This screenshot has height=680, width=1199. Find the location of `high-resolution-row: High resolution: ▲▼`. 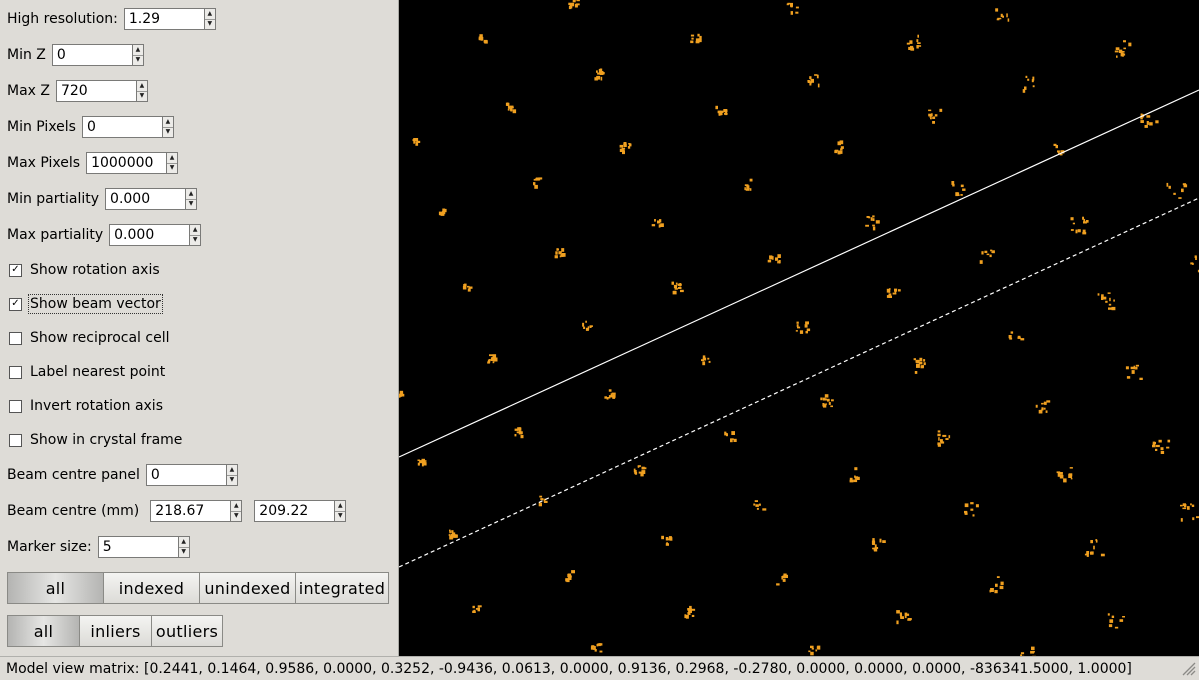

high-resolution-row: High resolution: ▲▼ is located at coordinates (111, 19).